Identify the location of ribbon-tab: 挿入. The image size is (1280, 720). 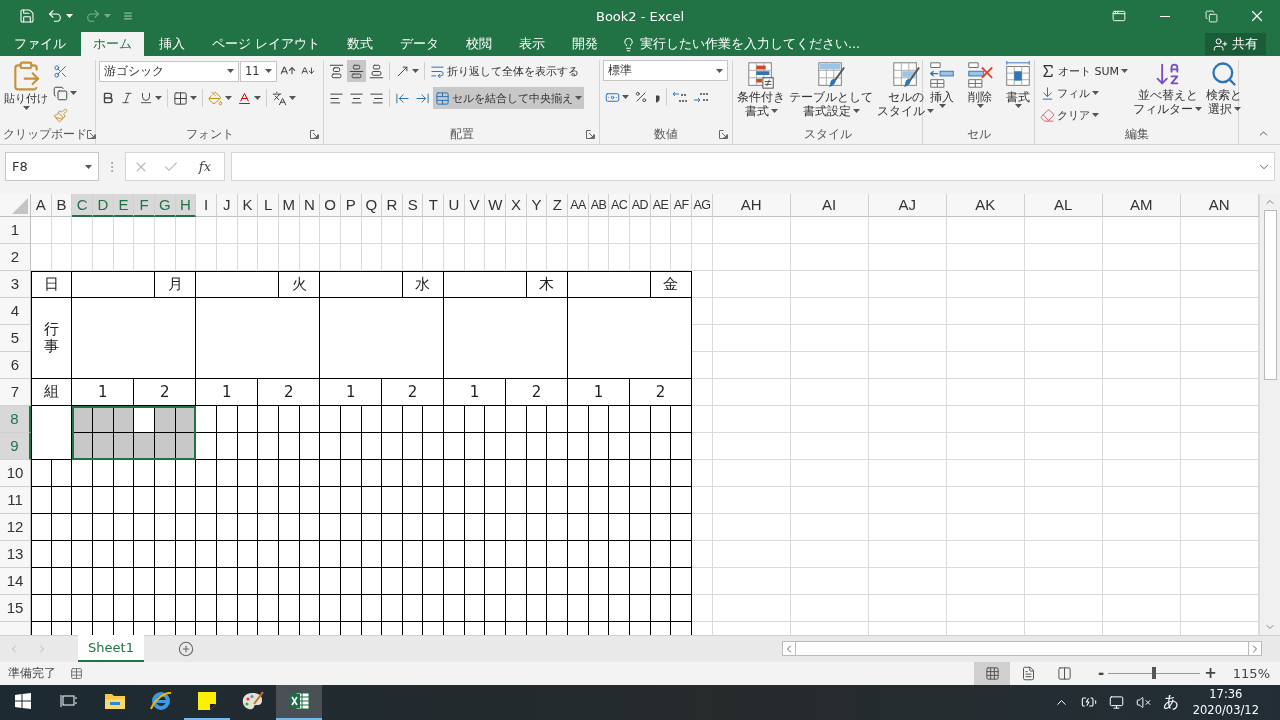
(172, 44).